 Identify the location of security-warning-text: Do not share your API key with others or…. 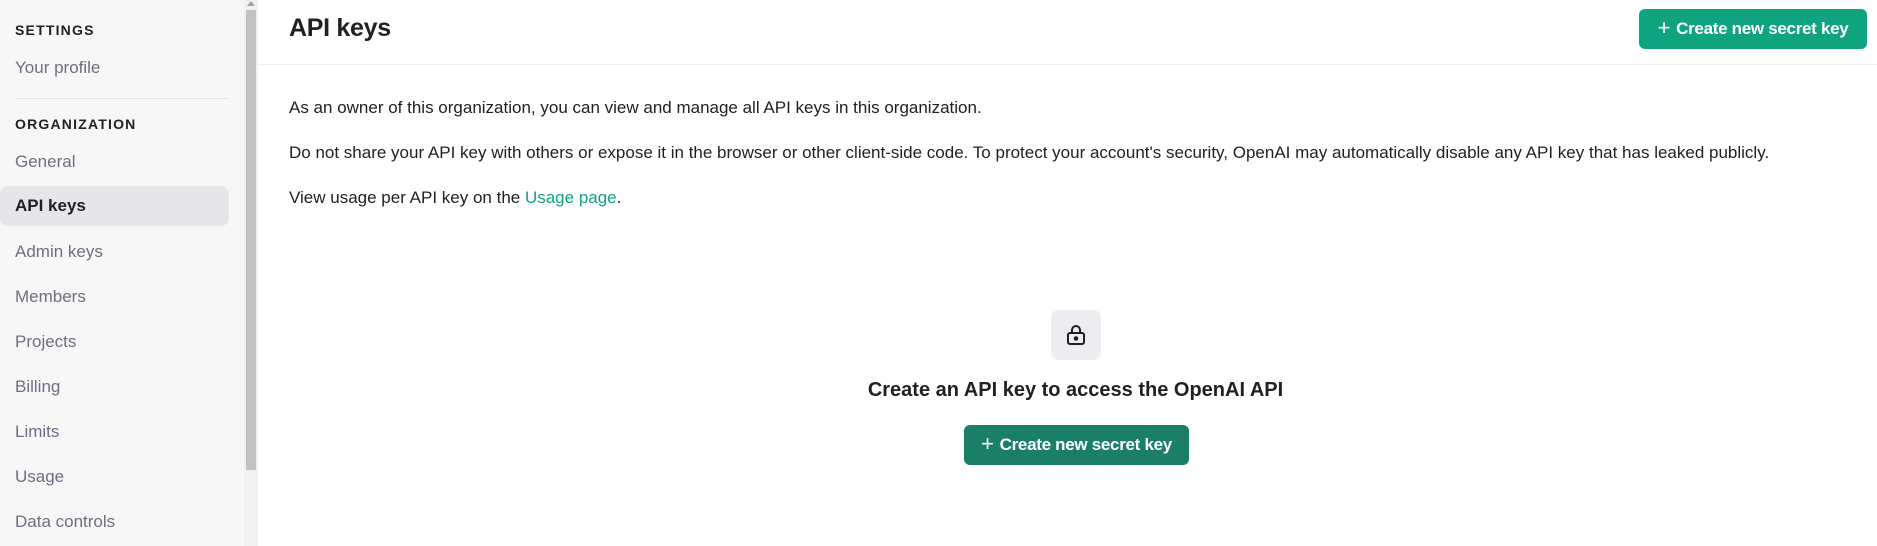
(1029, 152).